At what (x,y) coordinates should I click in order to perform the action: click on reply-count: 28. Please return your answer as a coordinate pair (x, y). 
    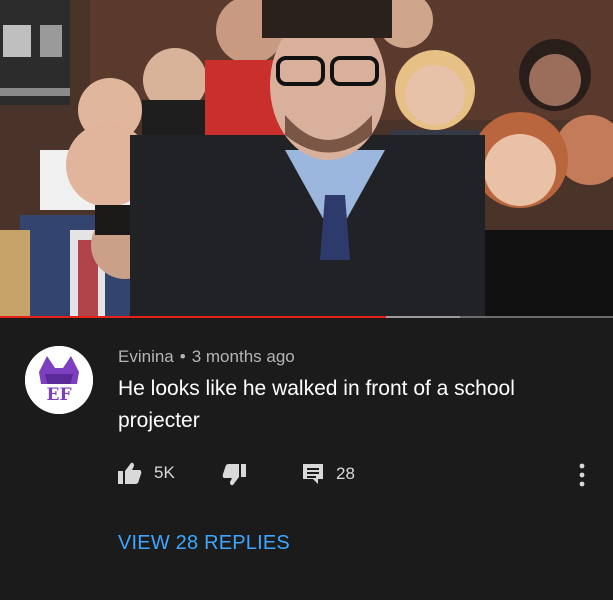
    Looking at the image, I should click on (345, 473).